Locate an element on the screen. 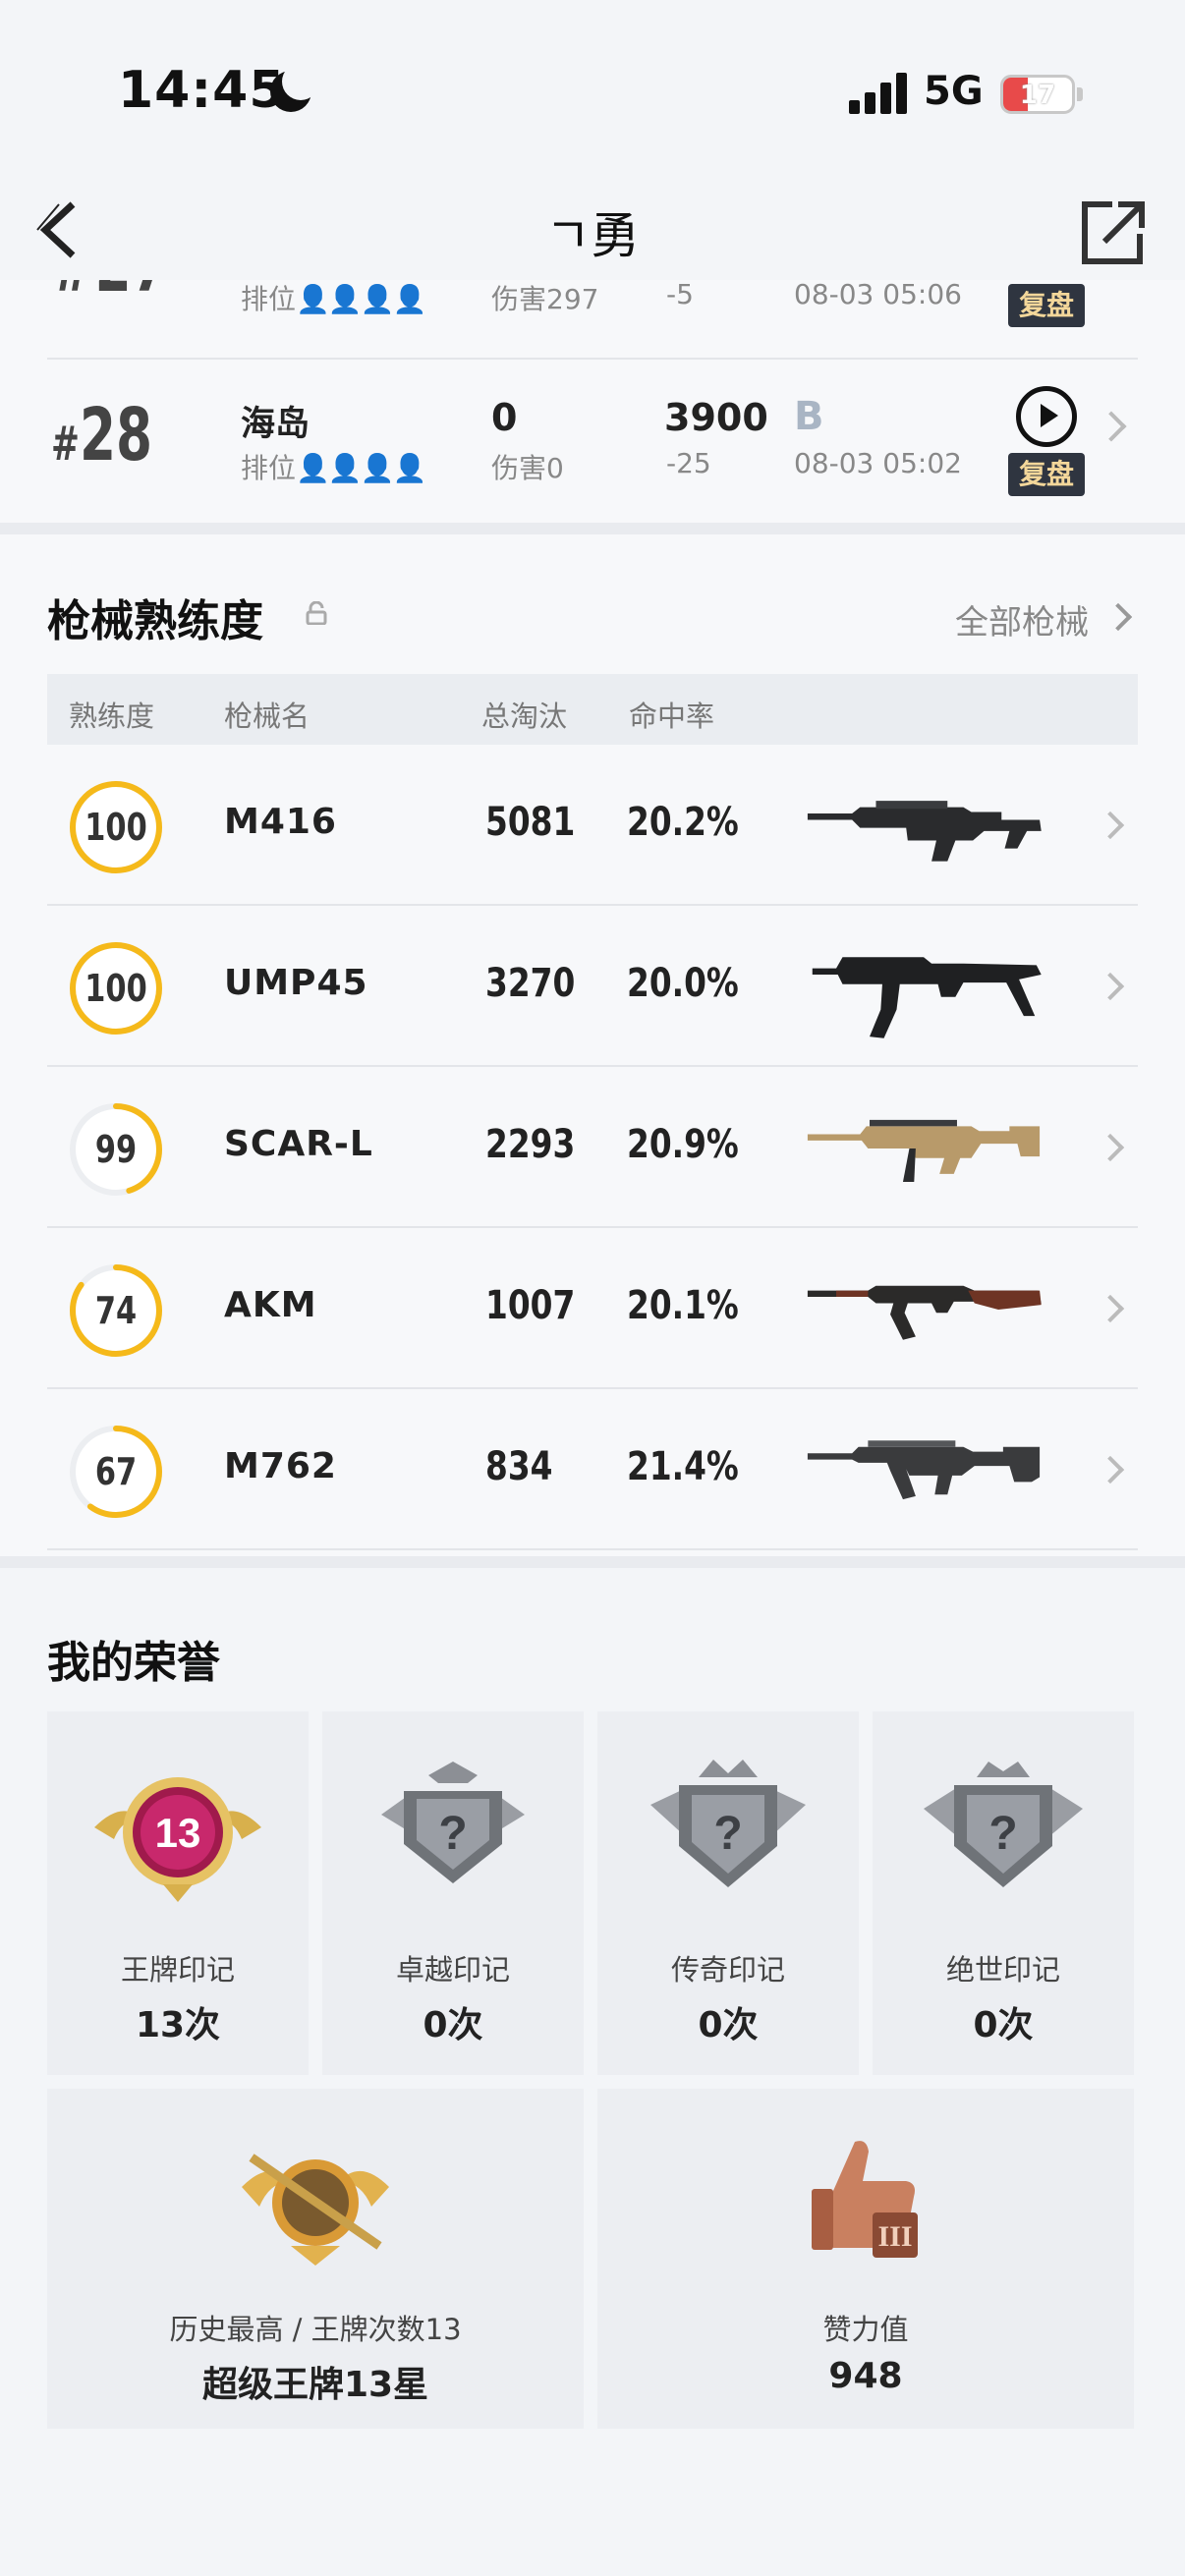 The image size is (1185, 2576). weapon-name: SCAR-L is located at coordinates (298, 1144).